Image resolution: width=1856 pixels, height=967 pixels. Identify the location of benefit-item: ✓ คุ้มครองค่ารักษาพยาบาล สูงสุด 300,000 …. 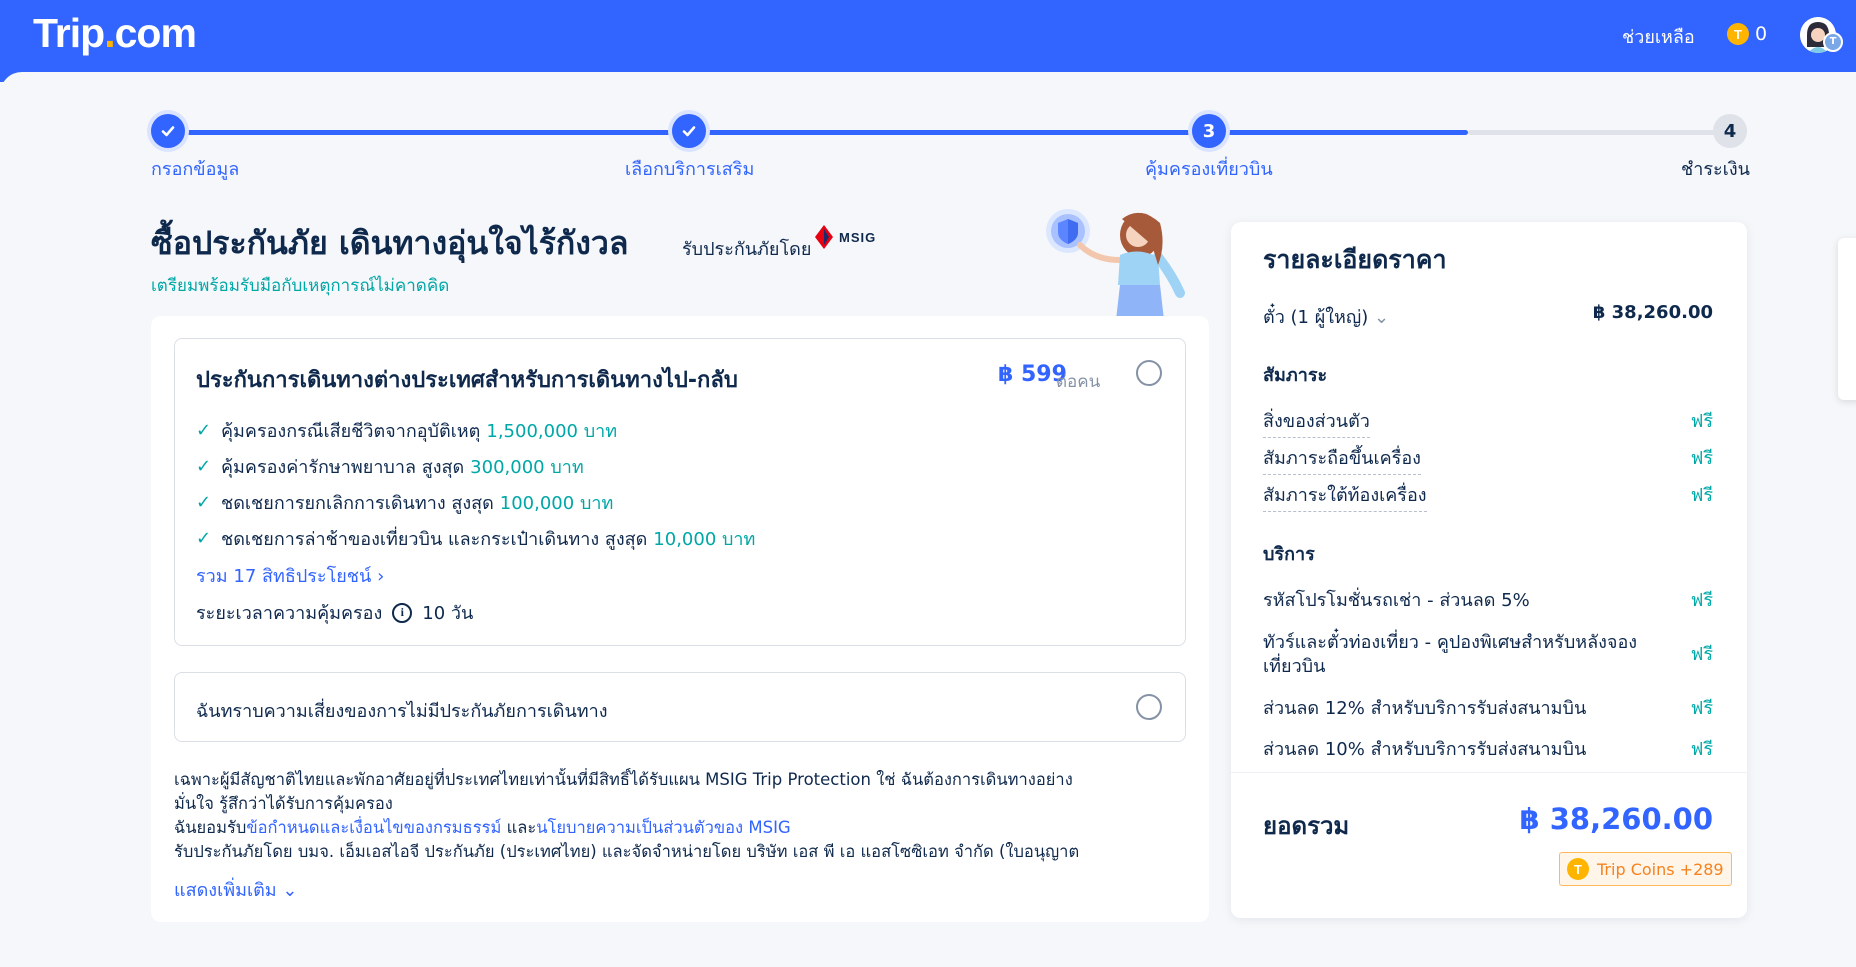
(390, 467).